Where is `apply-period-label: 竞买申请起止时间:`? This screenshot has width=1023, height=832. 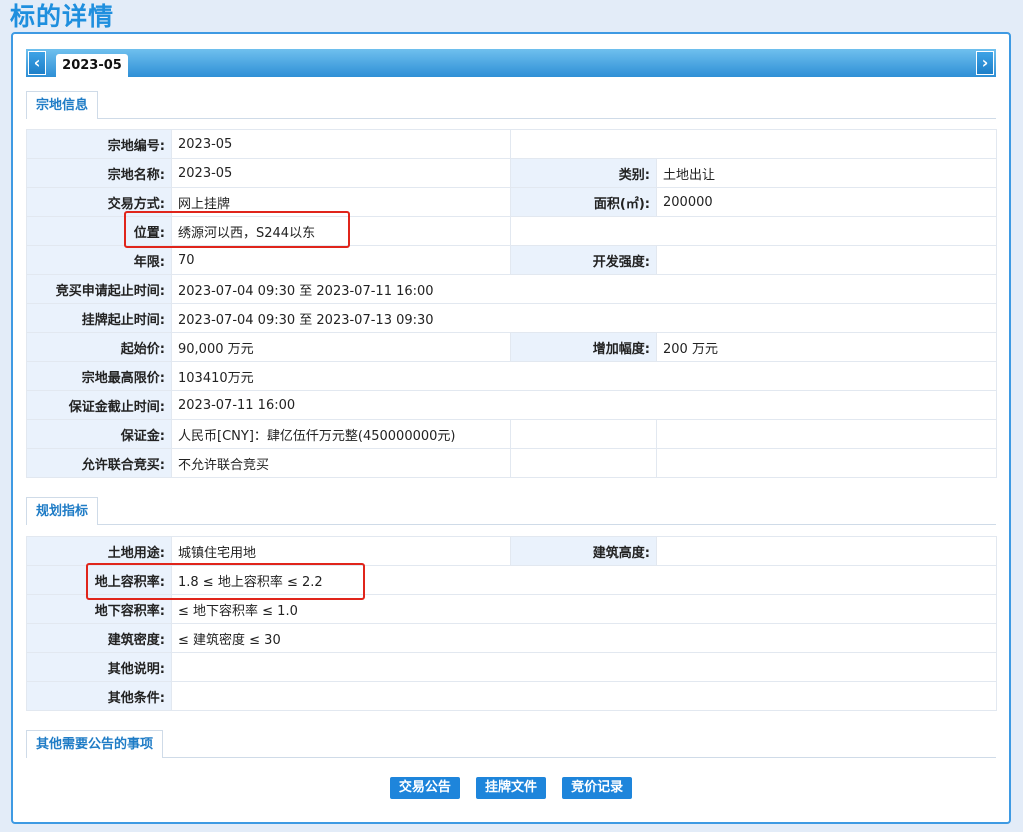
apply-period-label: 竞买申请起止时间: is located at coordinates (99, 289).